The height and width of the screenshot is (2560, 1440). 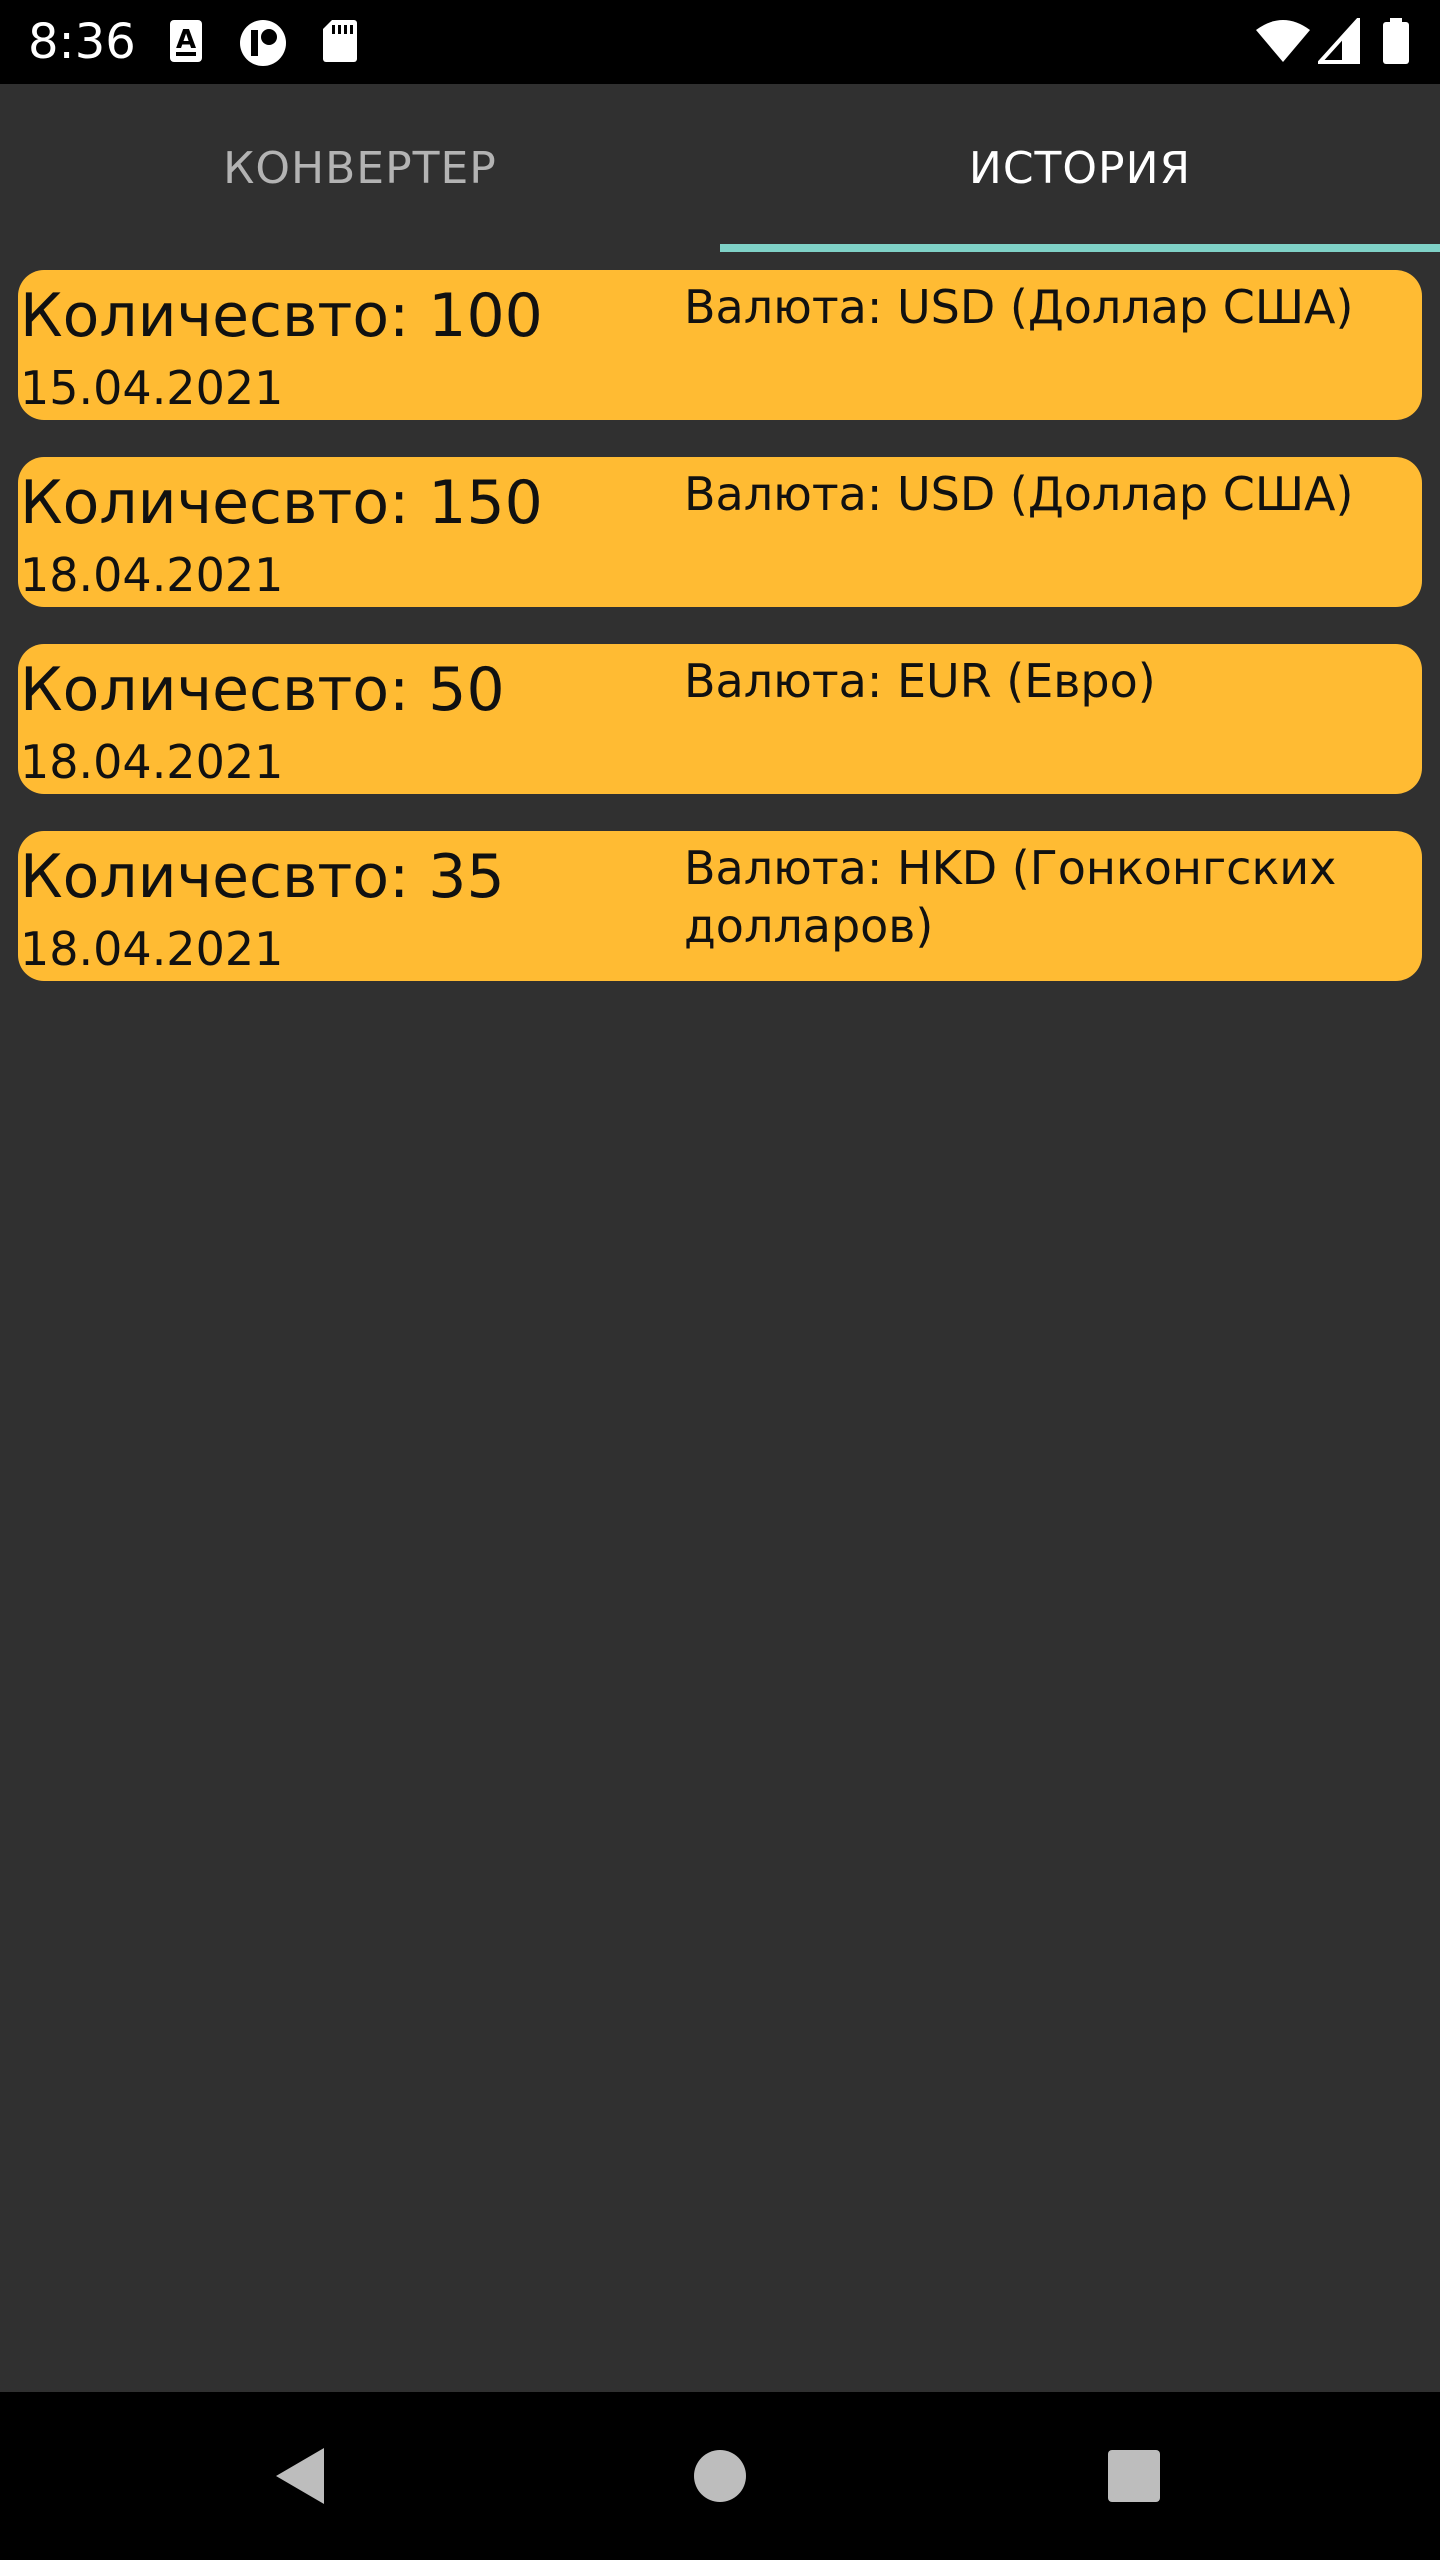 I want to click on status-bar: 8:36 A, so click(x=720, y=42).